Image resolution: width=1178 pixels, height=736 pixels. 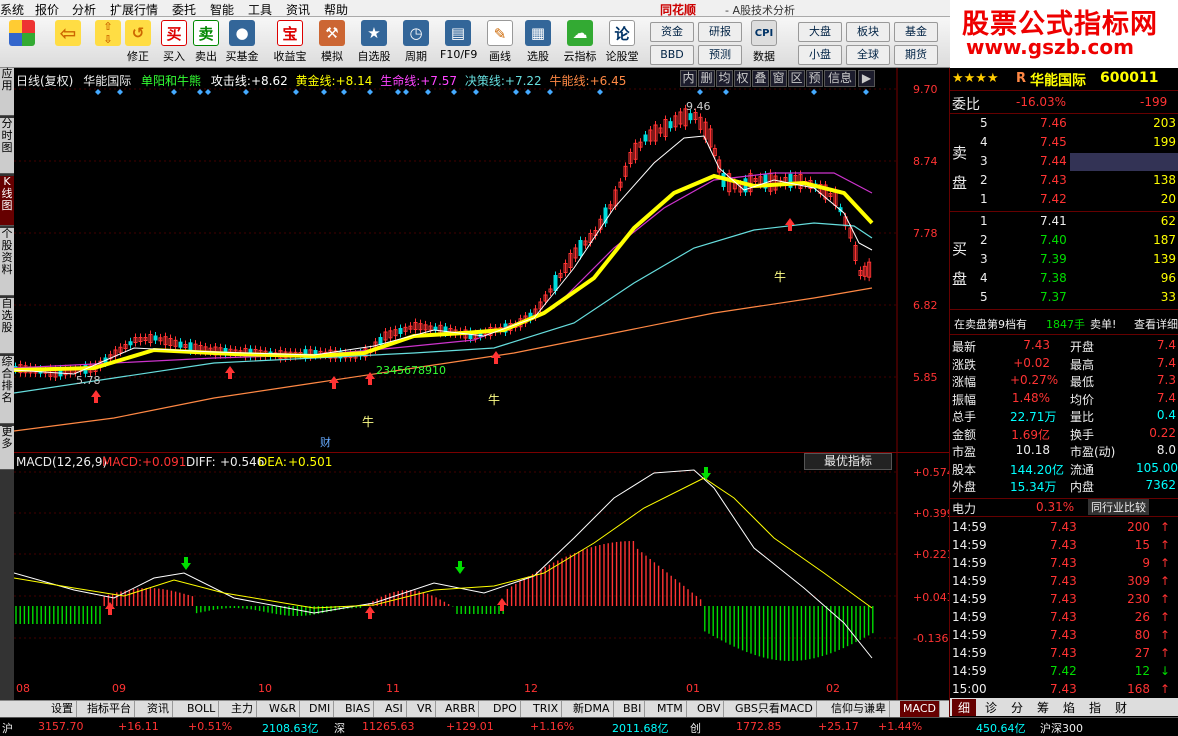 I want to click on sector-compare-button: 同行业比较, so click(x=1118, y=507).